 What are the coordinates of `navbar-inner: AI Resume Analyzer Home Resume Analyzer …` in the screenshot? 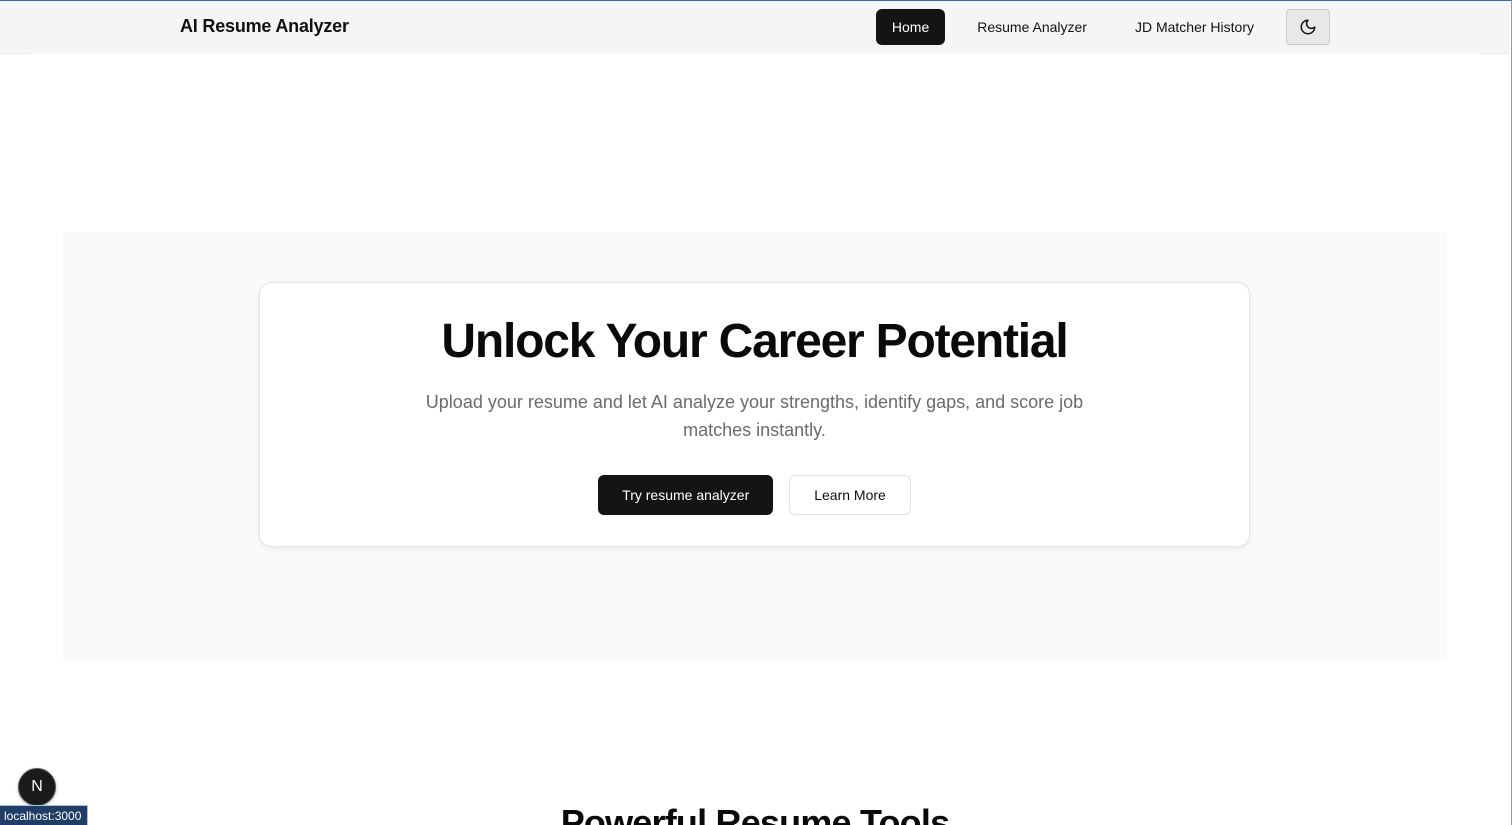 It's located at (755, 27).